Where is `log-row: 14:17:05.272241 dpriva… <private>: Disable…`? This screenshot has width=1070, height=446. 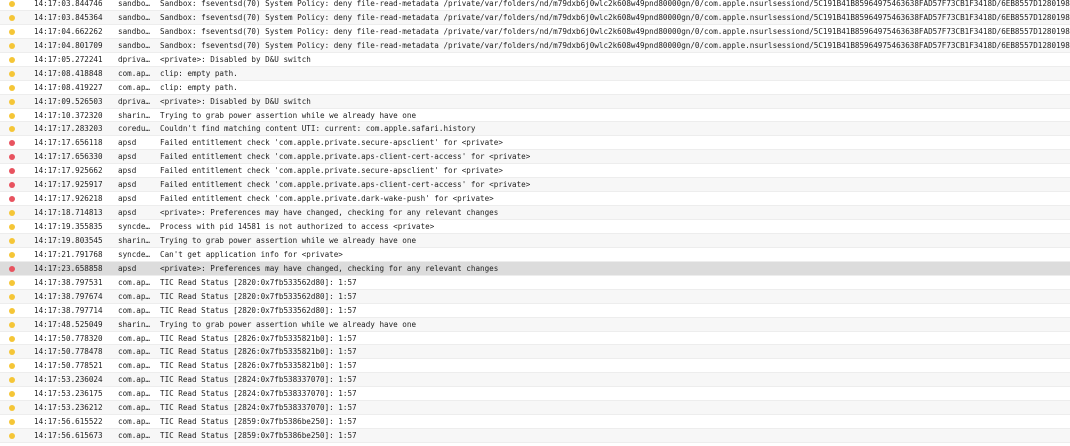
log-row: 14:17:05.272241 dpriva… <private>: Disable… is located at coordinates (535, 59).